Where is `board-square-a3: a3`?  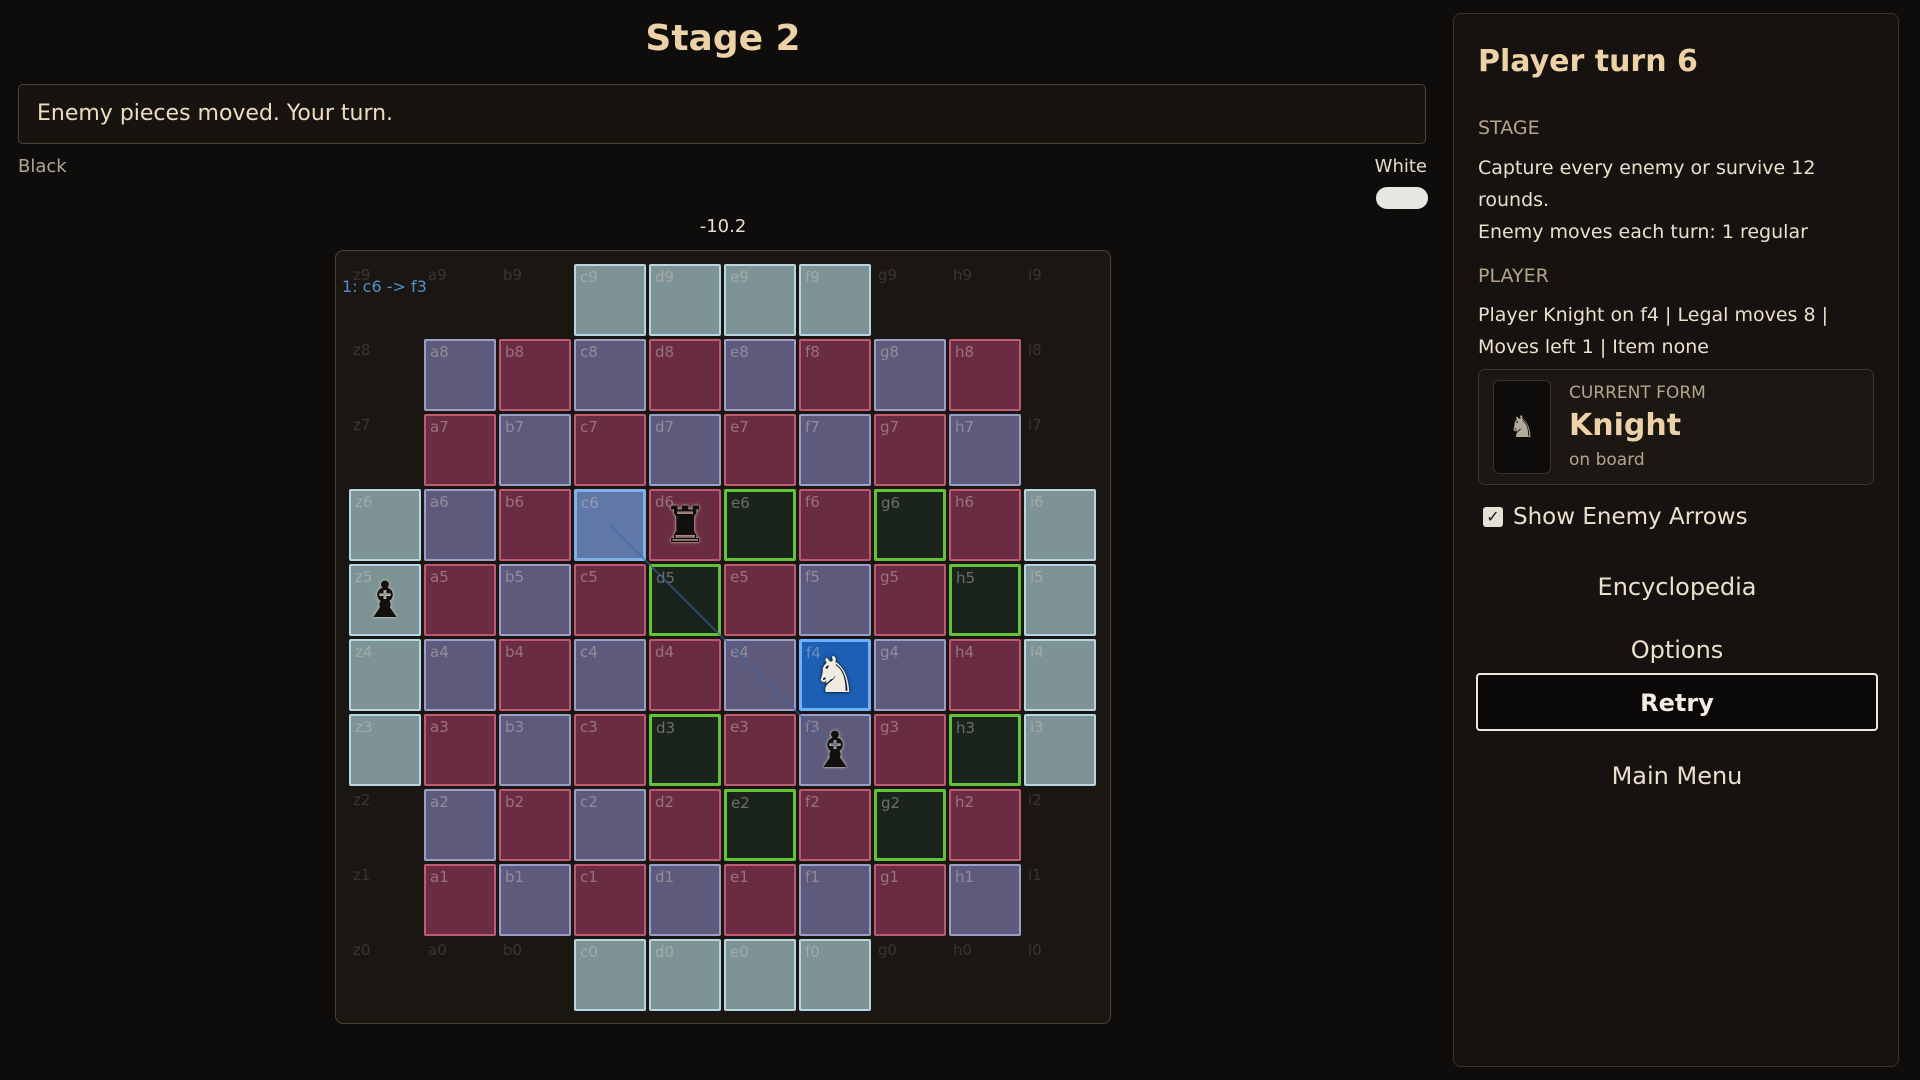
board-square-a3: a3 is located at coordinates (460, 750).